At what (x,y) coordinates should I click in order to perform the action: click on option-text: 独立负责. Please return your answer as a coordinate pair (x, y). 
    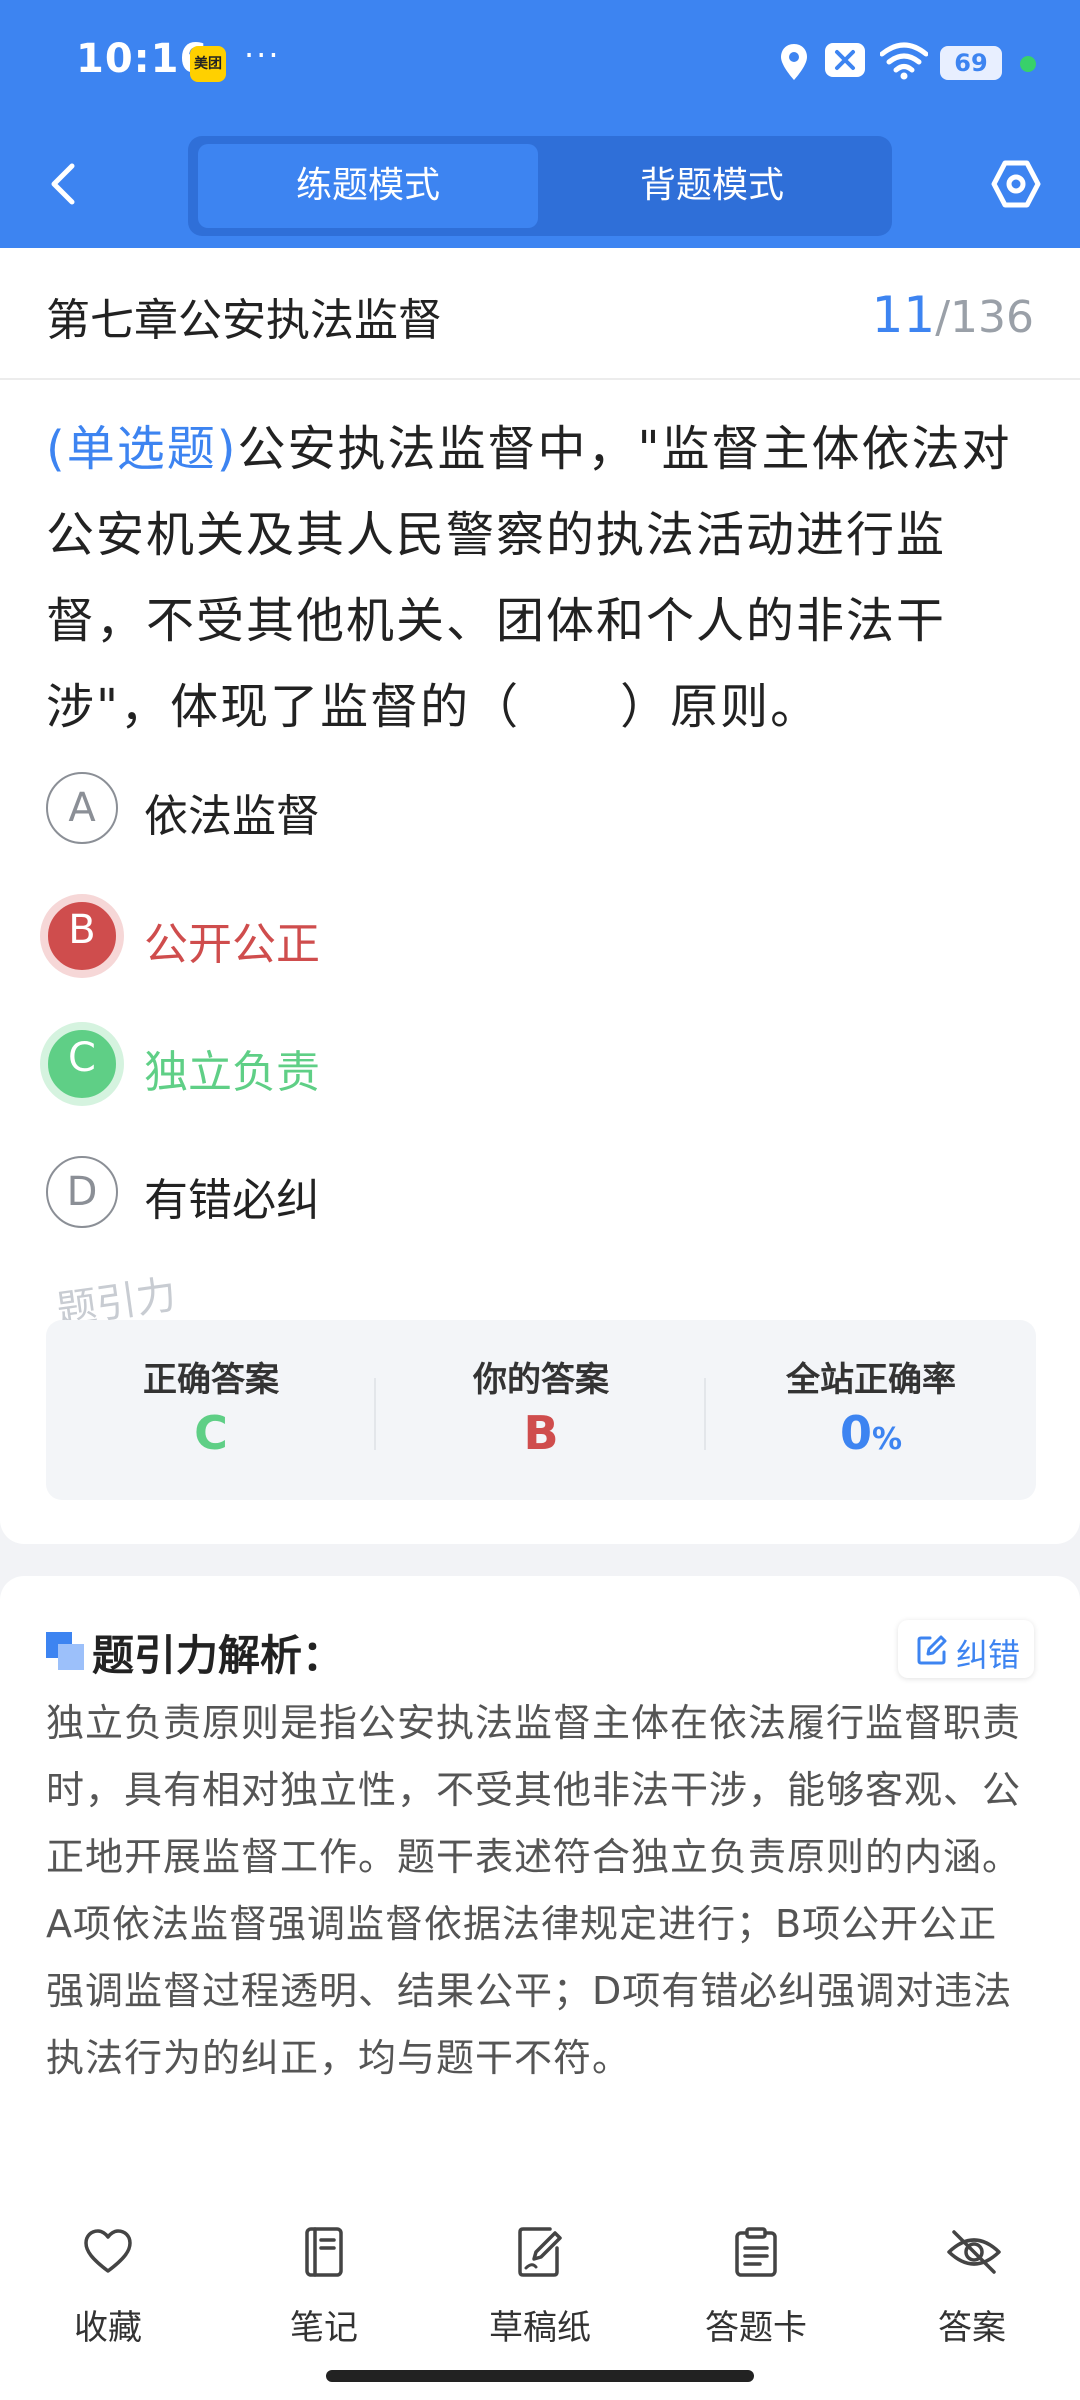
    Looking at the image, I should click on (232, 1072).